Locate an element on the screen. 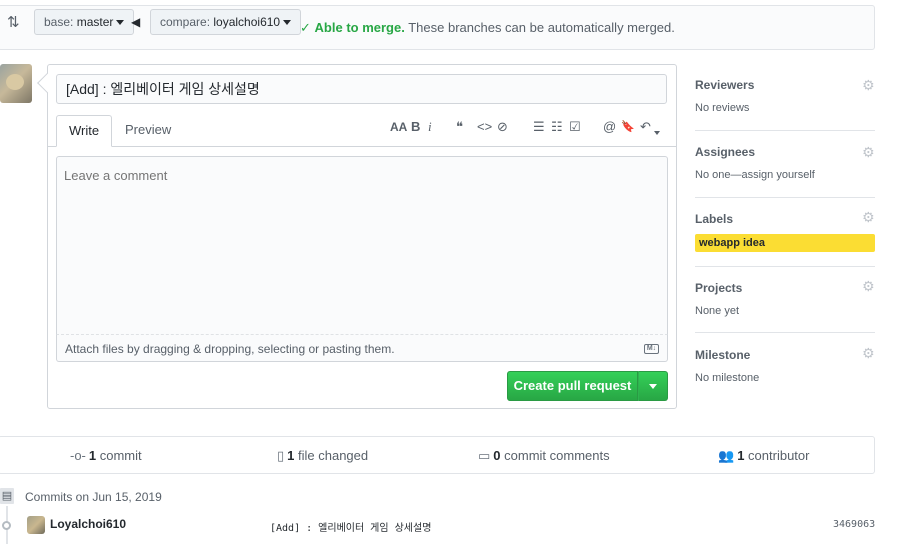 Image resolution: width=900 pixels, height=544 pixels. files-changed-tab: ▯ 1 file changed is located at coordinates (322, 456).